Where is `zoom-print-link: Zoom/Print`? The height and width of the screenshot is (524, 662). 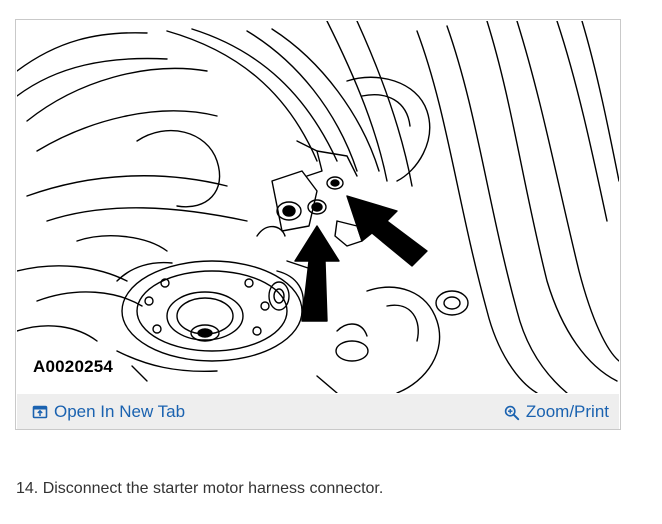 zoom-print-link: Zoom/Print is located at coordinates (556, 412).